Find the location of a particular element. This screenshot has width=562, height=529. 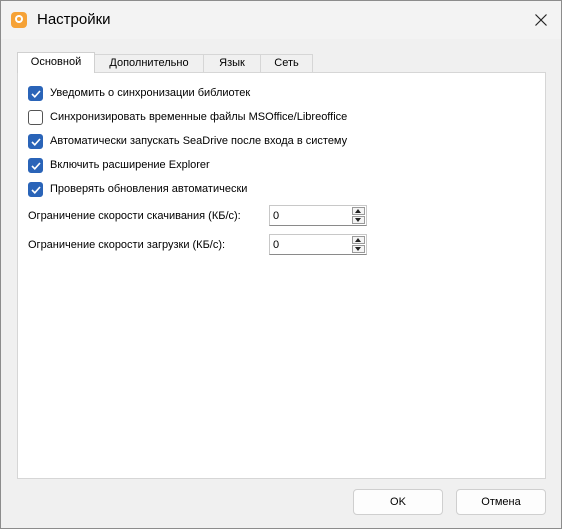

download-limit-decrement-button is located at coordinates (358, 220).